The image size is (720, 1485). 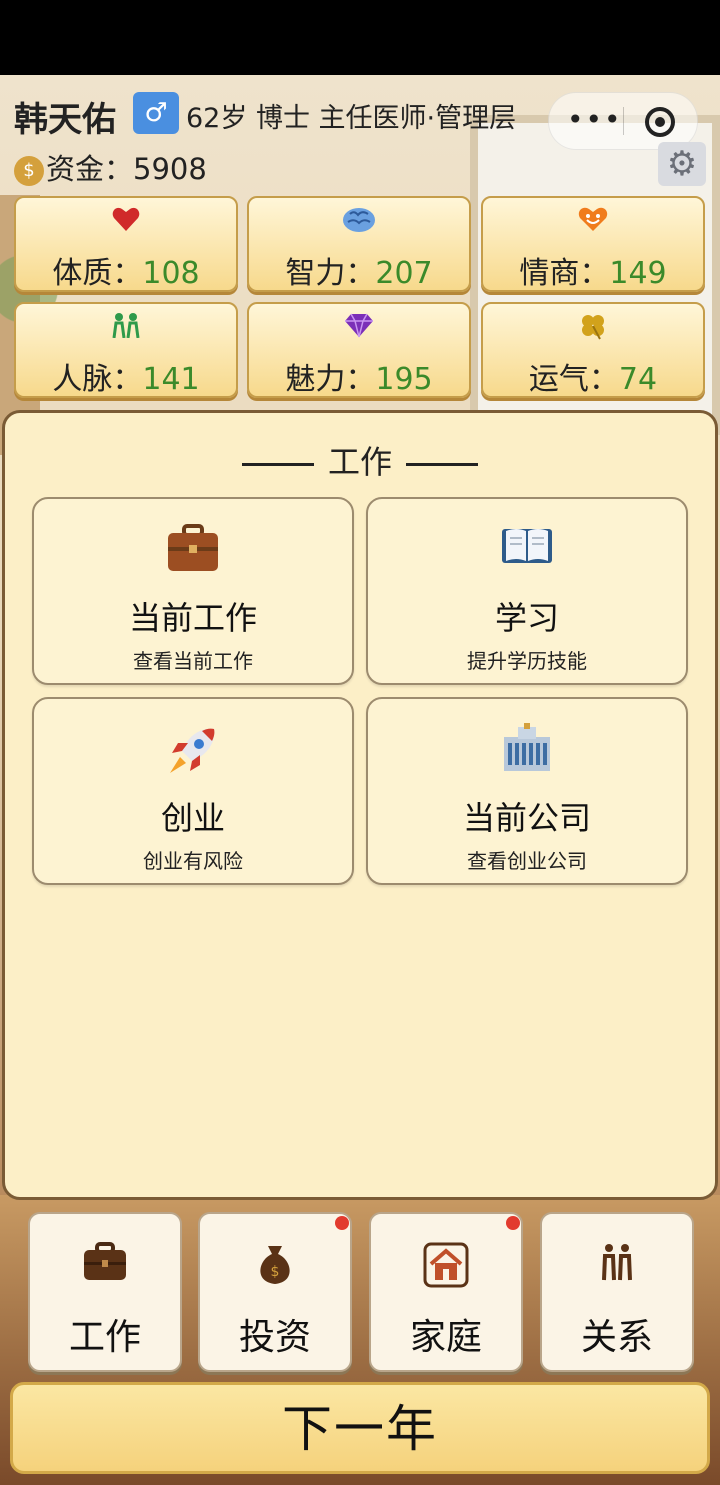 What do you see at coordinates (446, 1292) in the screenshot?
I see `nav-family: 家庭` at bounding box center [446, 1292].